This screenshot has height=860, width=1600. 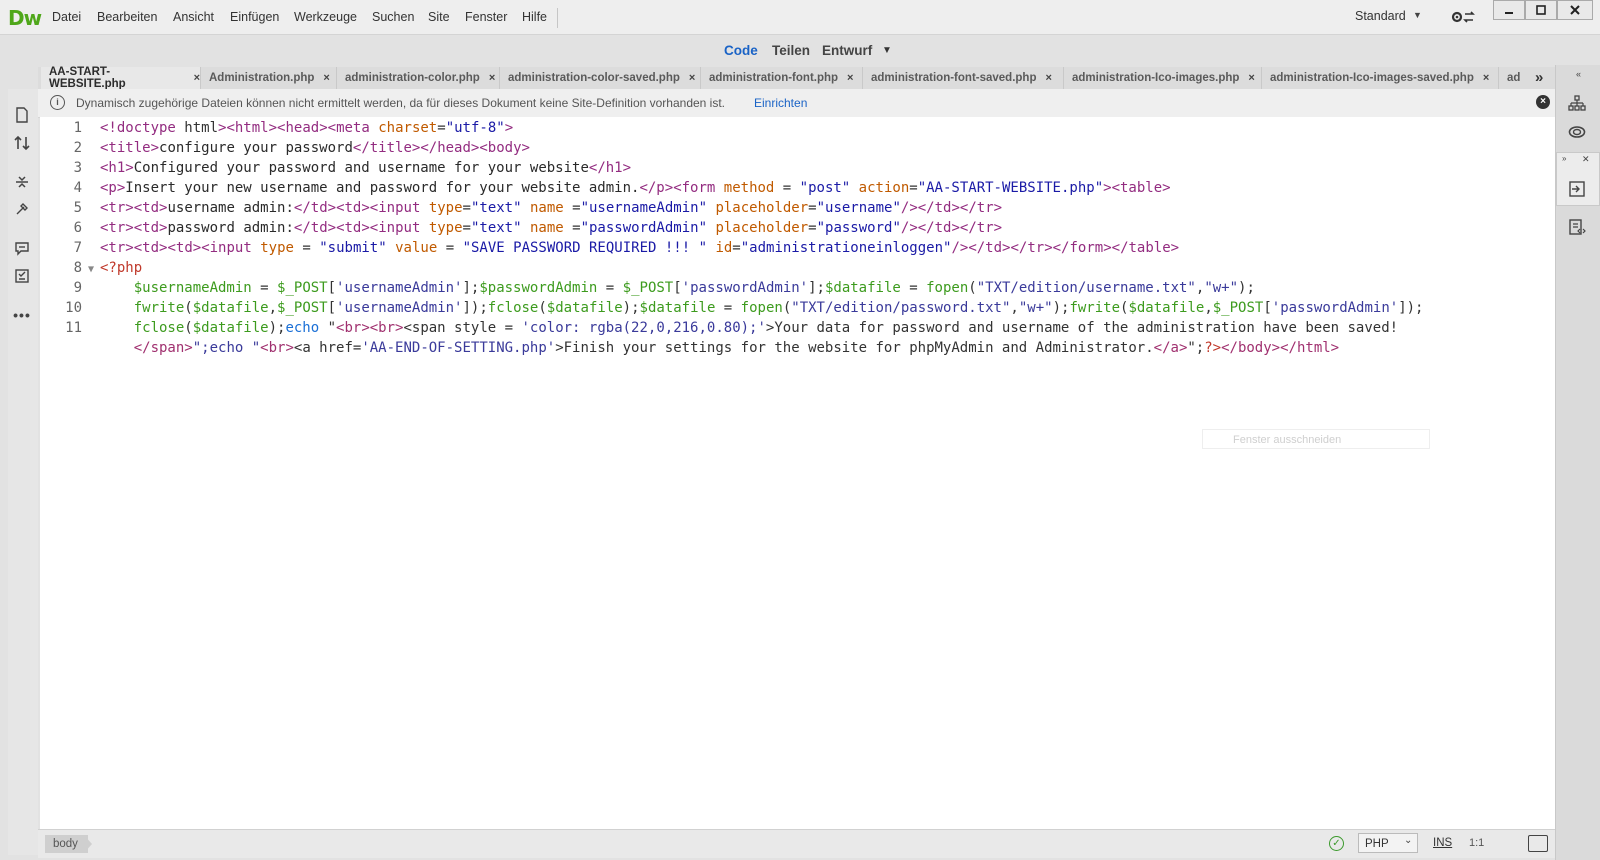 What do you see at coordinates (557, 18) in the screenshot?
I see `menu-divider` at bounding box center [557, 18].